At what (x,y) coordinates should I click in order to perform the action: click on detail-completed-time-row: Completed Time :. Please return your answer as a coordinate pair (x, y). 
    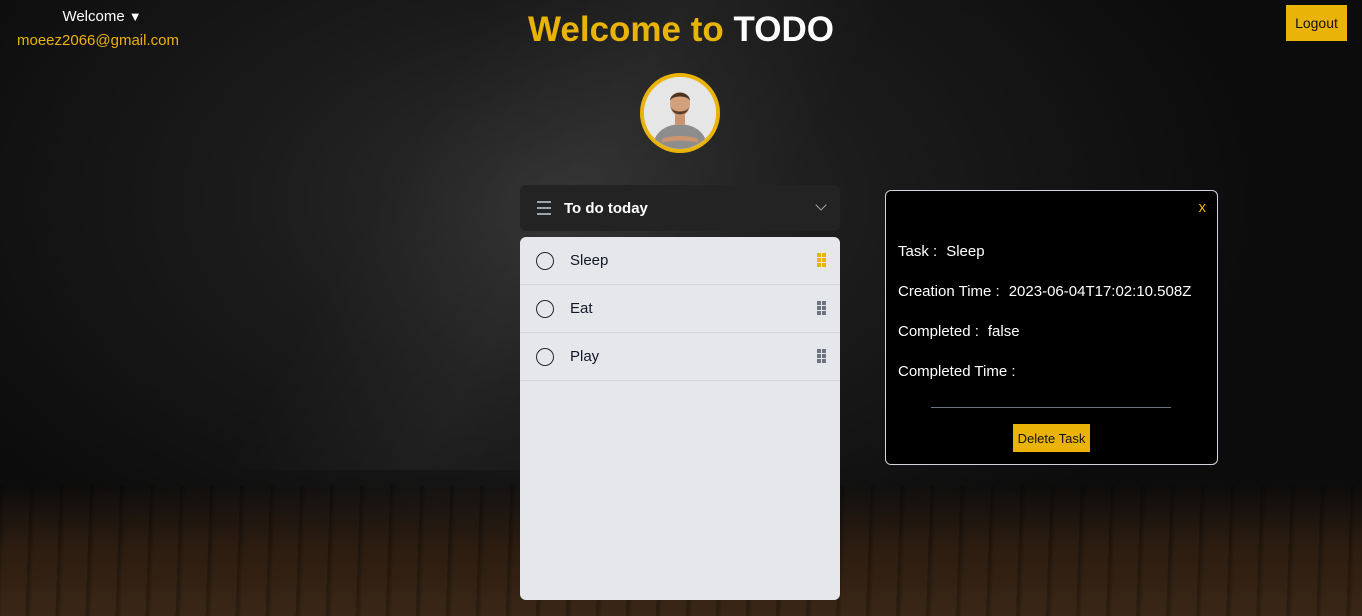
    Looking at the image, I should click on (961, 371).